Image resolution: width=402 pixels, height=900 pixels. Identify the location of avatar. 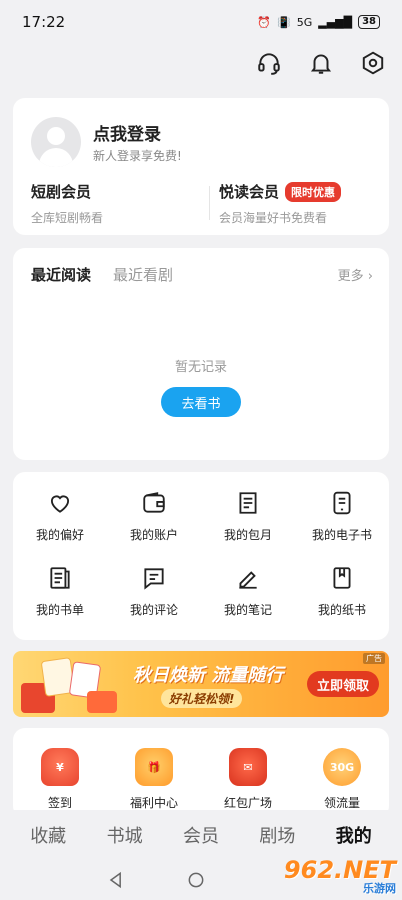
(56, 142).